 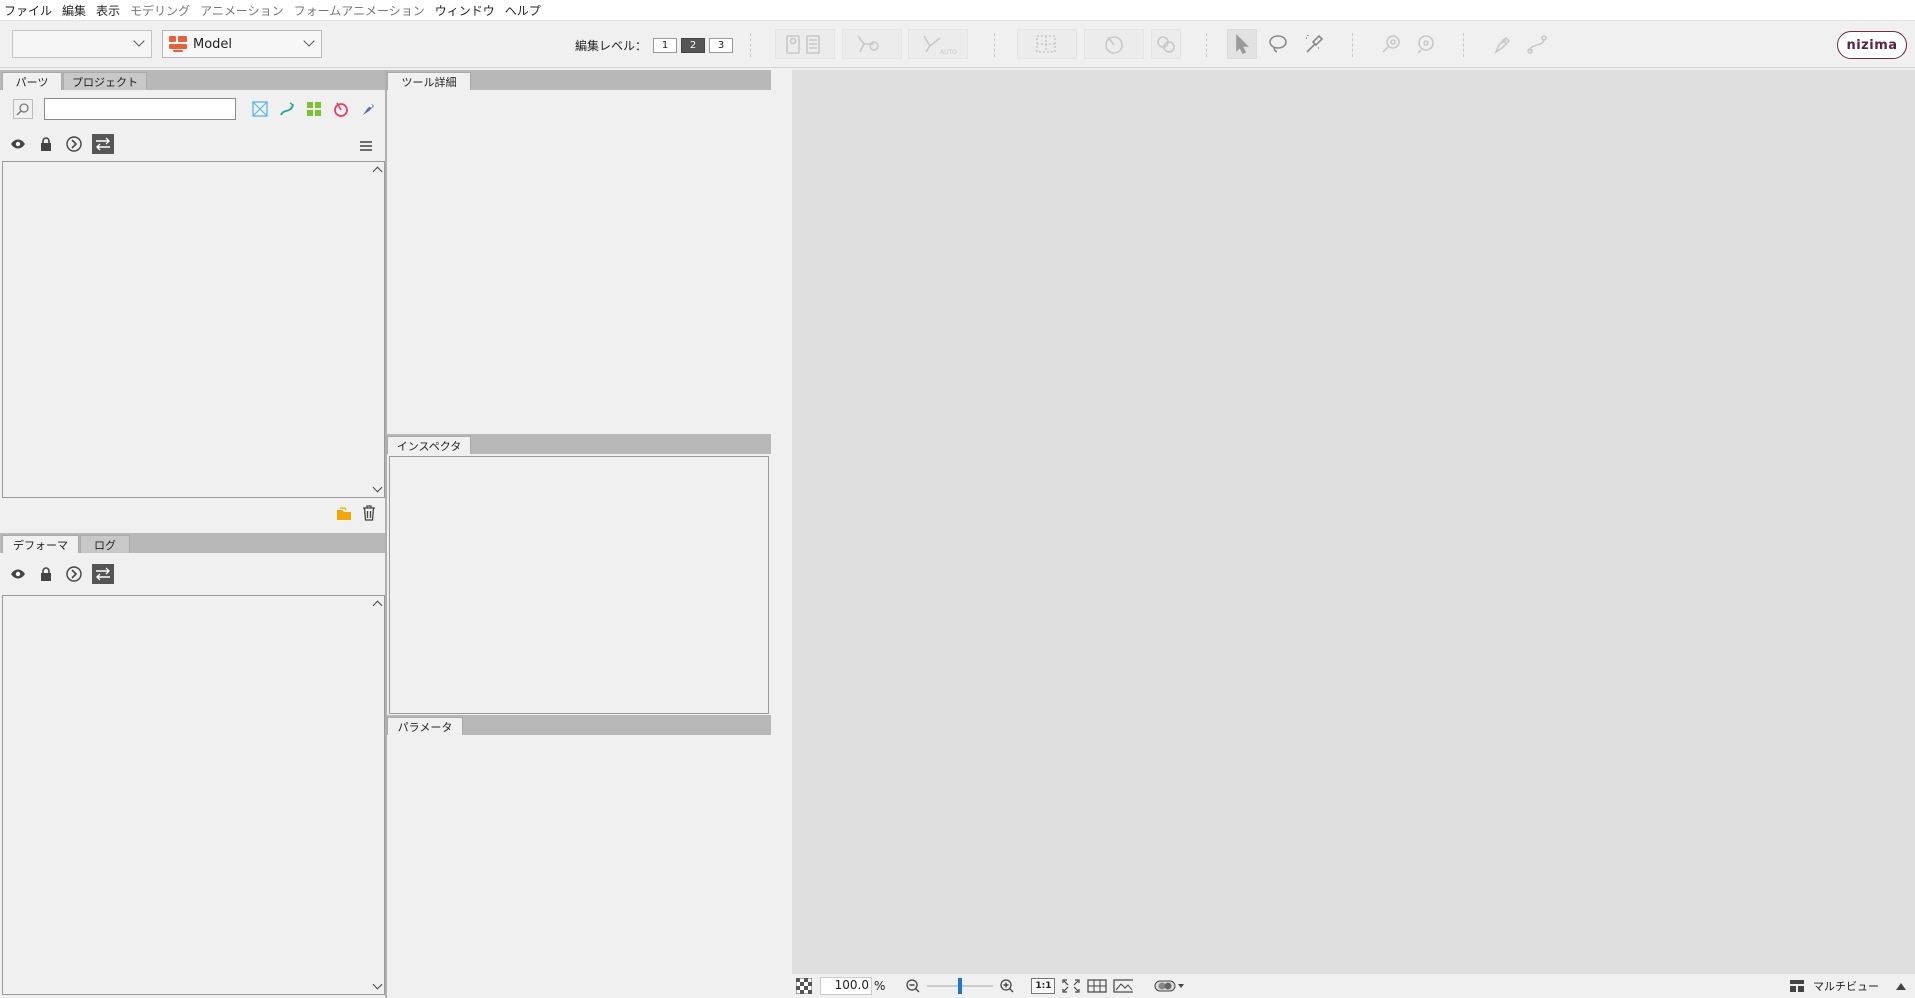 What do you see at coordinates (429, 81) in the screenshot?
I see `tab-tool-details: ツール詳細` at bounding box center [429, 81].